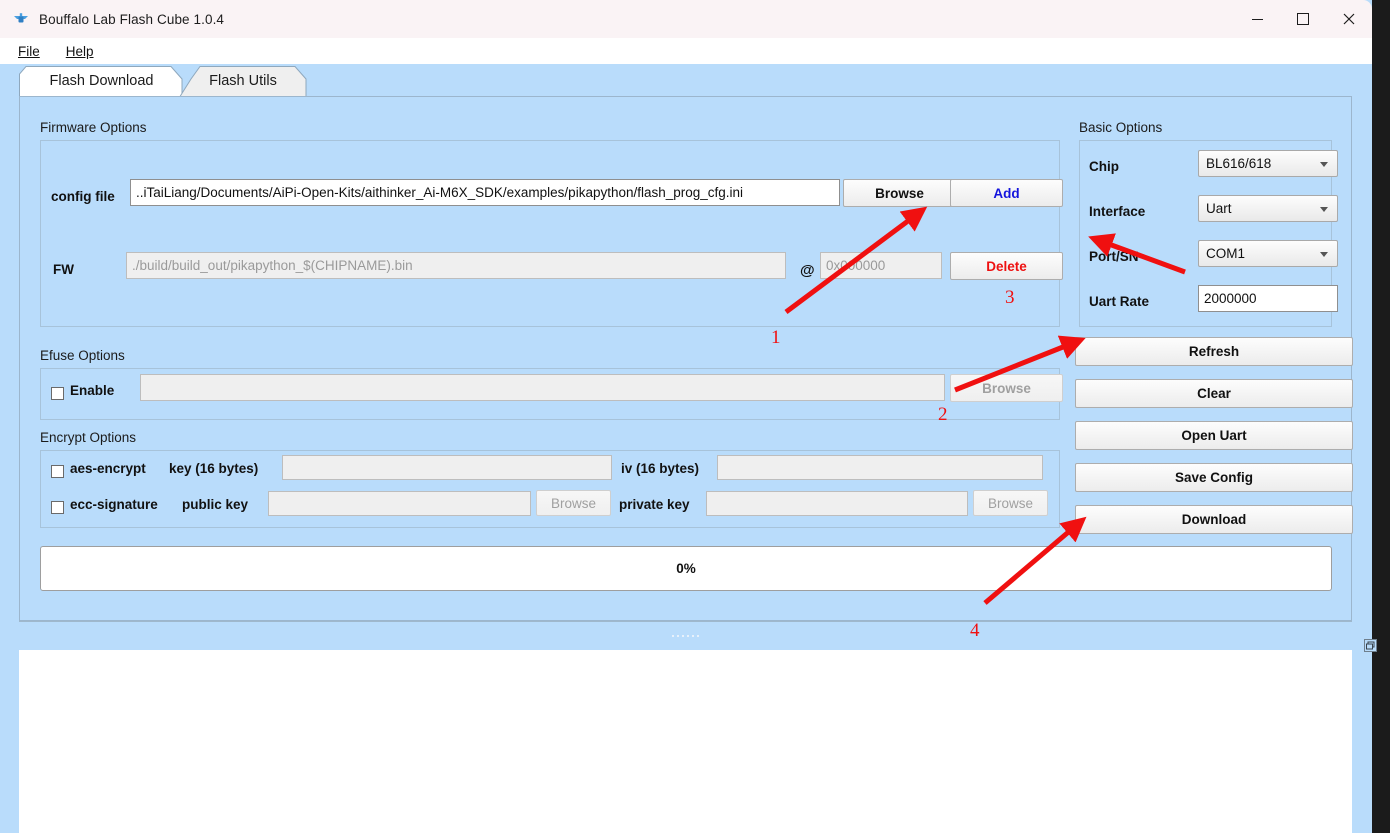 The height and width of the screenshot is (833, 1390). I want to click on ecc-public-key-input, so click(399, 503).